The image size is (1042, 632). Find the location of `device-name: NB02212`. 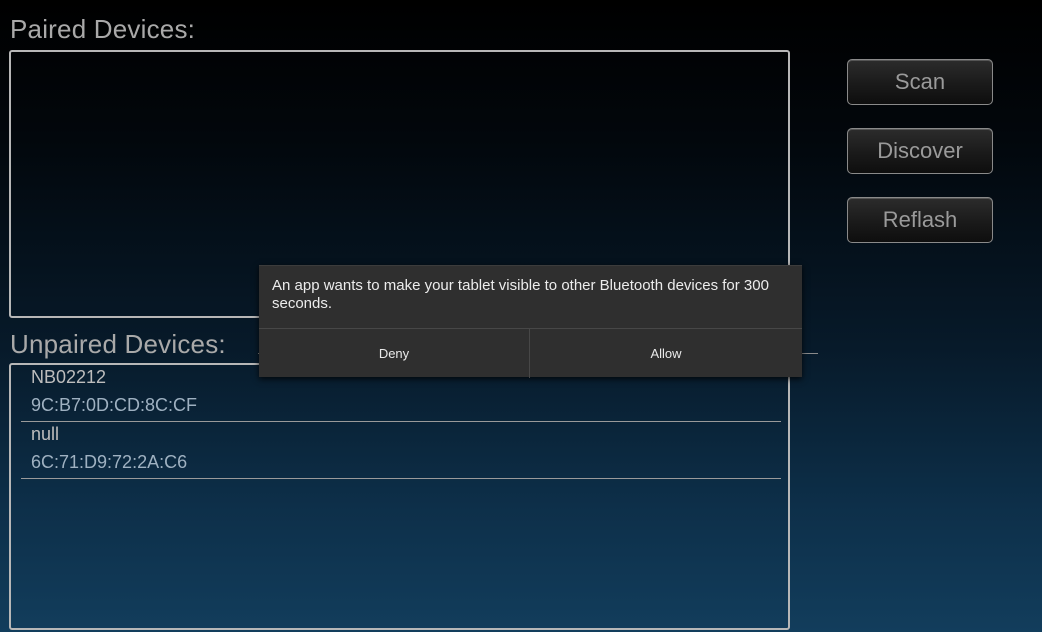

device-name: NB02212 is located at coordinates (69, 377).